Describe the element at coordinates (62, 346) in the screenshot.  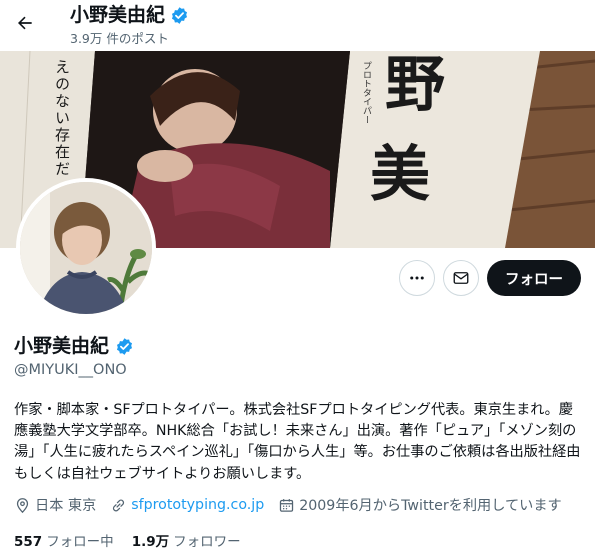
I see `profile-name: 小野美由紀` at that location.